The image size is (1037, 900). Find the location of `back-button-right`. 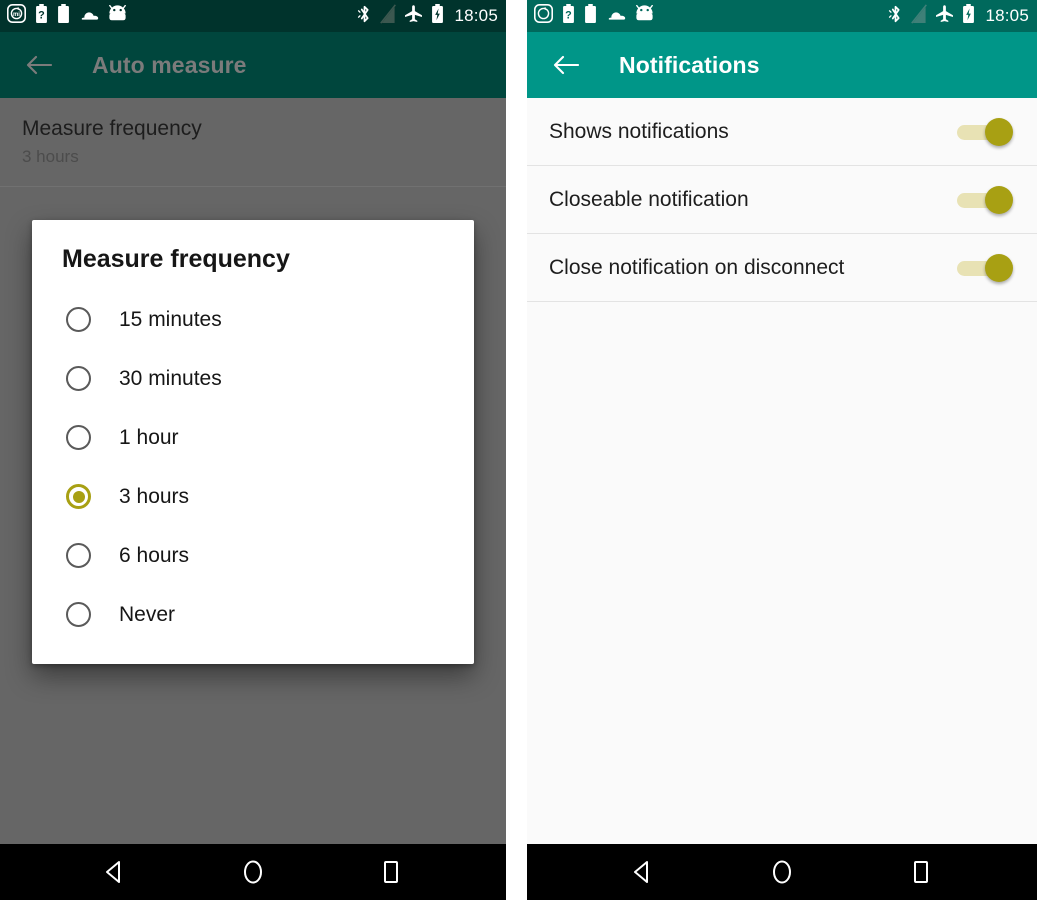

back-button-right is located at coordinates (566, 65).